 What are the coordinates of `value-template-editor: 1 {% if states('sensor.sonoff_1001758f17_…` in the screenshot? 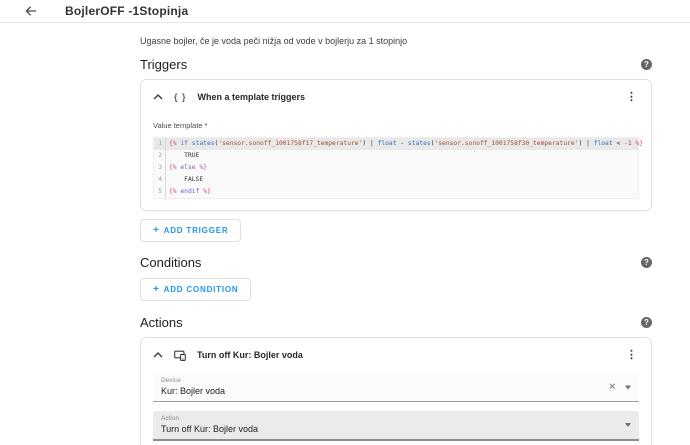 It's located at (398, 168).